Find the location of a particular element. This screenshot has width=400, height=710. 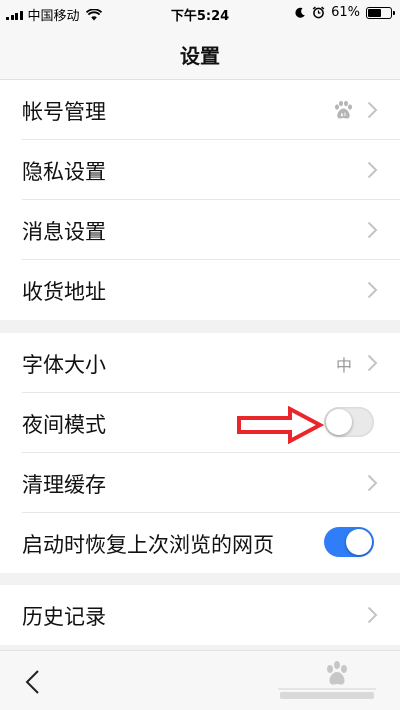

restore-pages-toggle is located at coordinates (349, 542).